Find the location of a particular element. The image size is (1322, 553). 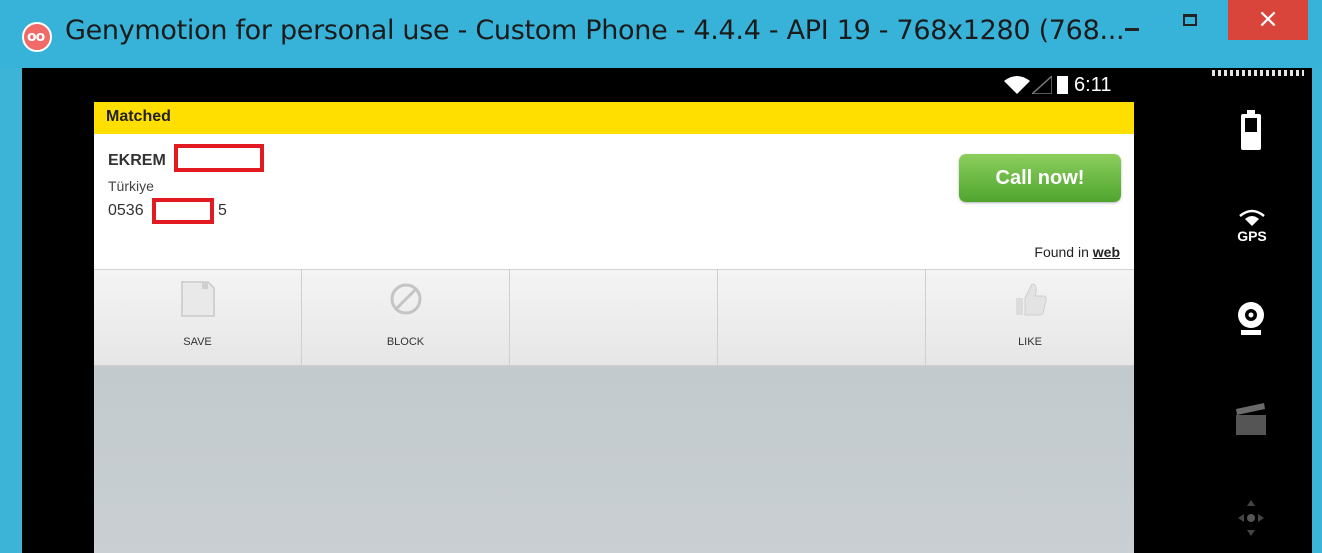

minimize-button is located at coordinates (1132, 29).